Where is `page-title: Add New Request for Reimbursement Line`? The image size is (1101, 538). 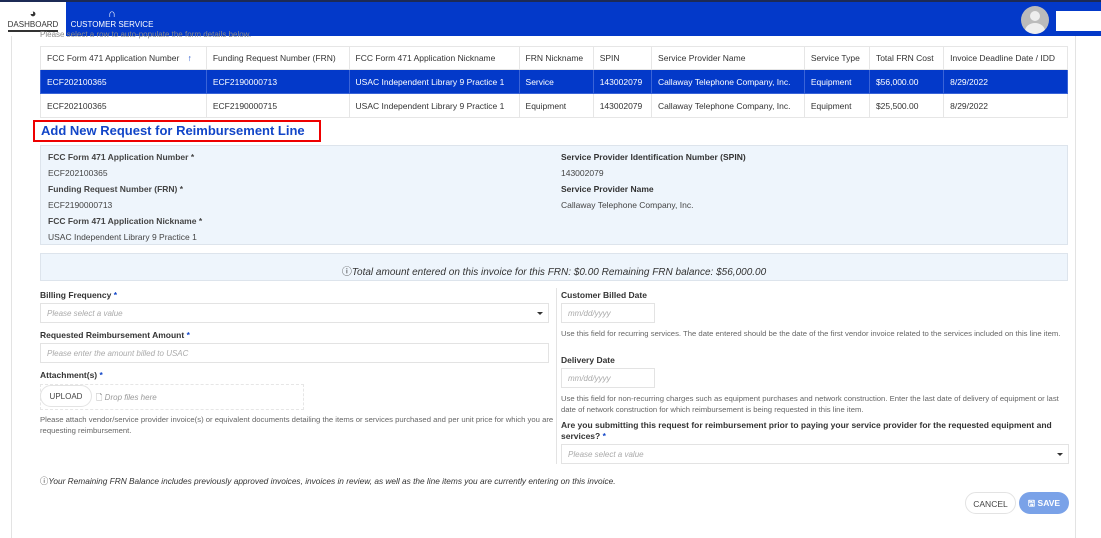 page-title: Add New Request for Reimbursement Line is located at coordinates (177, 131).